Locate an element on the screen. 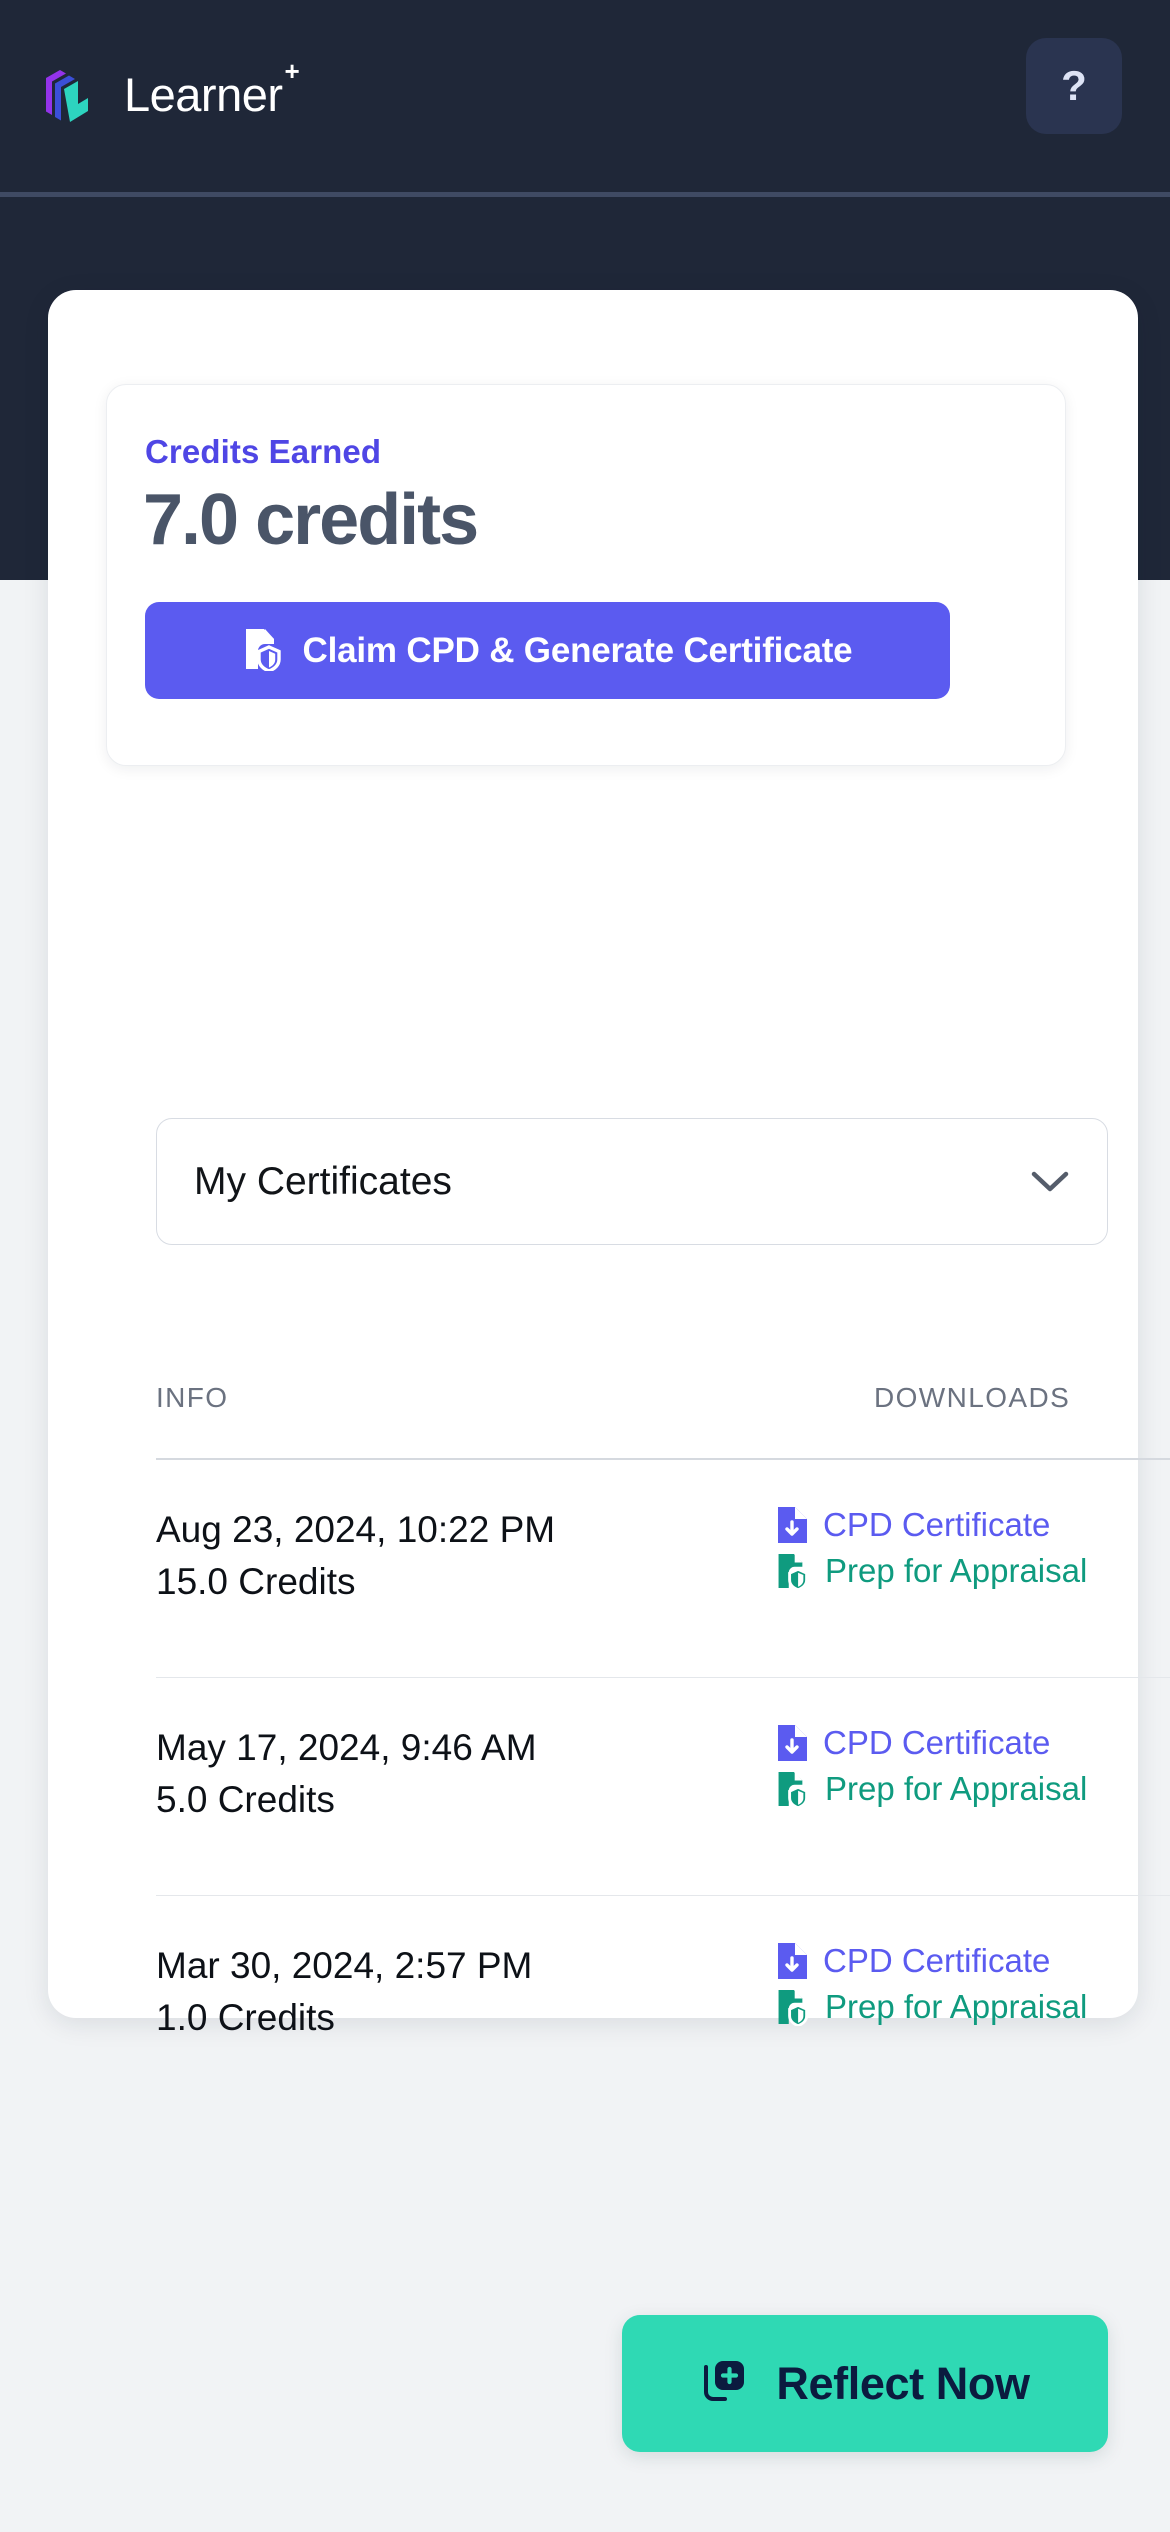 This screenshot has width=1170, height=2532. brand-name: Learner+ is located at coordinates (212, 88).